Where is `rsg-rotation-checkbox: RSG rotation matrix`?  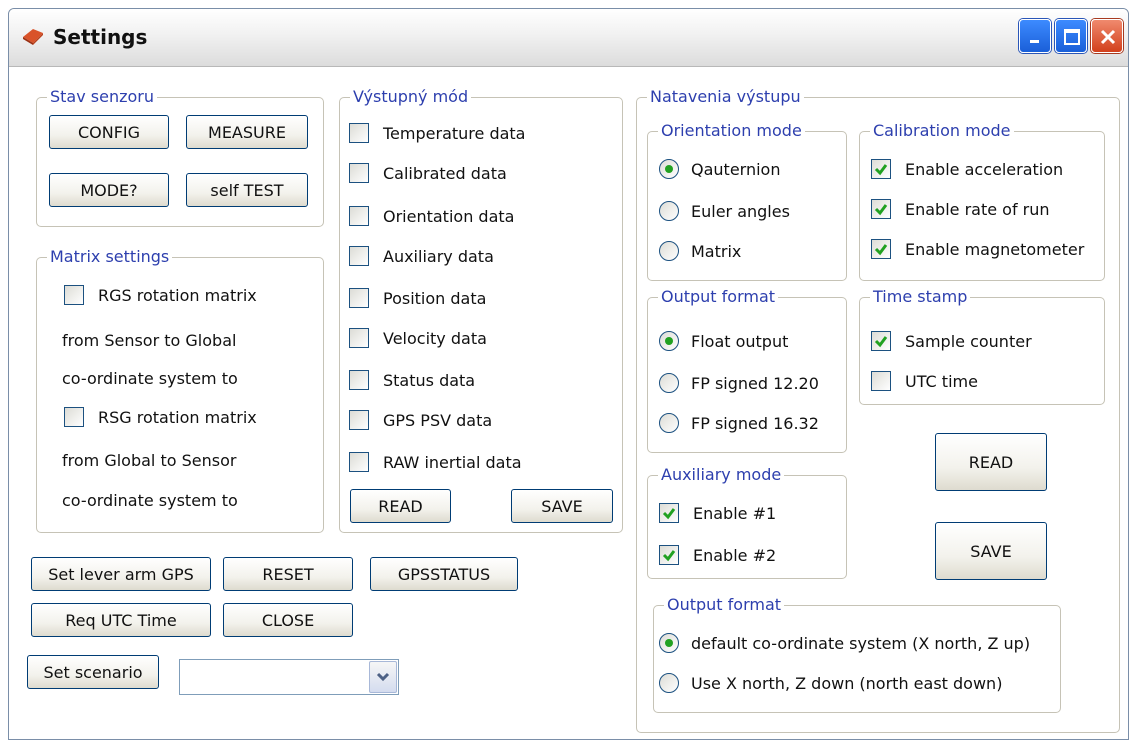 rsg-rotation-checkbox: RSG rotation matrix is located at coordinates (160, 417).